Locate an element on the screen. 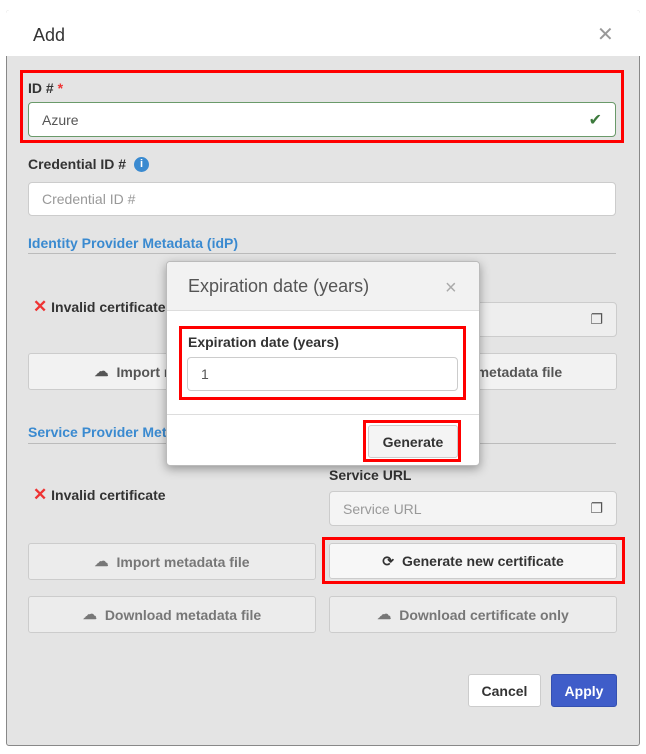  check-icon: ✔ is located at coordinates (595, 120).